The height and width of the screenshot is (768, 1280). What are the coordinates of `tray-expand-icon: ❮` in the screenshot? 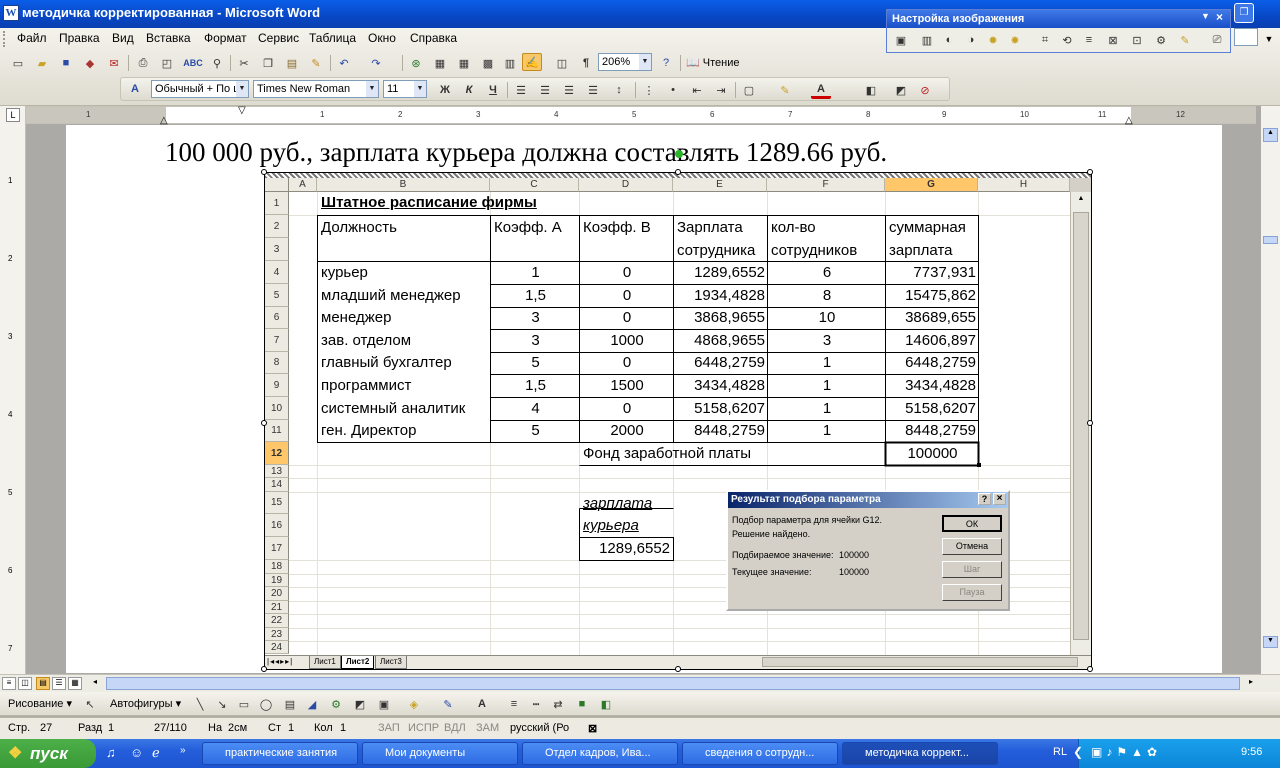 It's located at (1078, 752).